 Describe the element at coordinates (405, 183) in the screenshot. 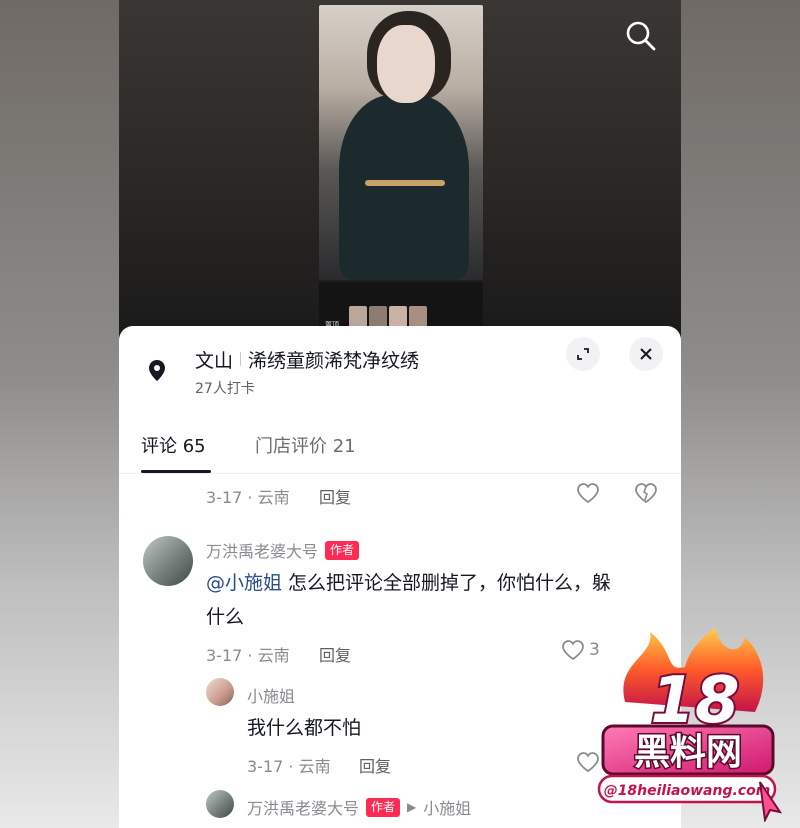

I see `person-belt` at that location.